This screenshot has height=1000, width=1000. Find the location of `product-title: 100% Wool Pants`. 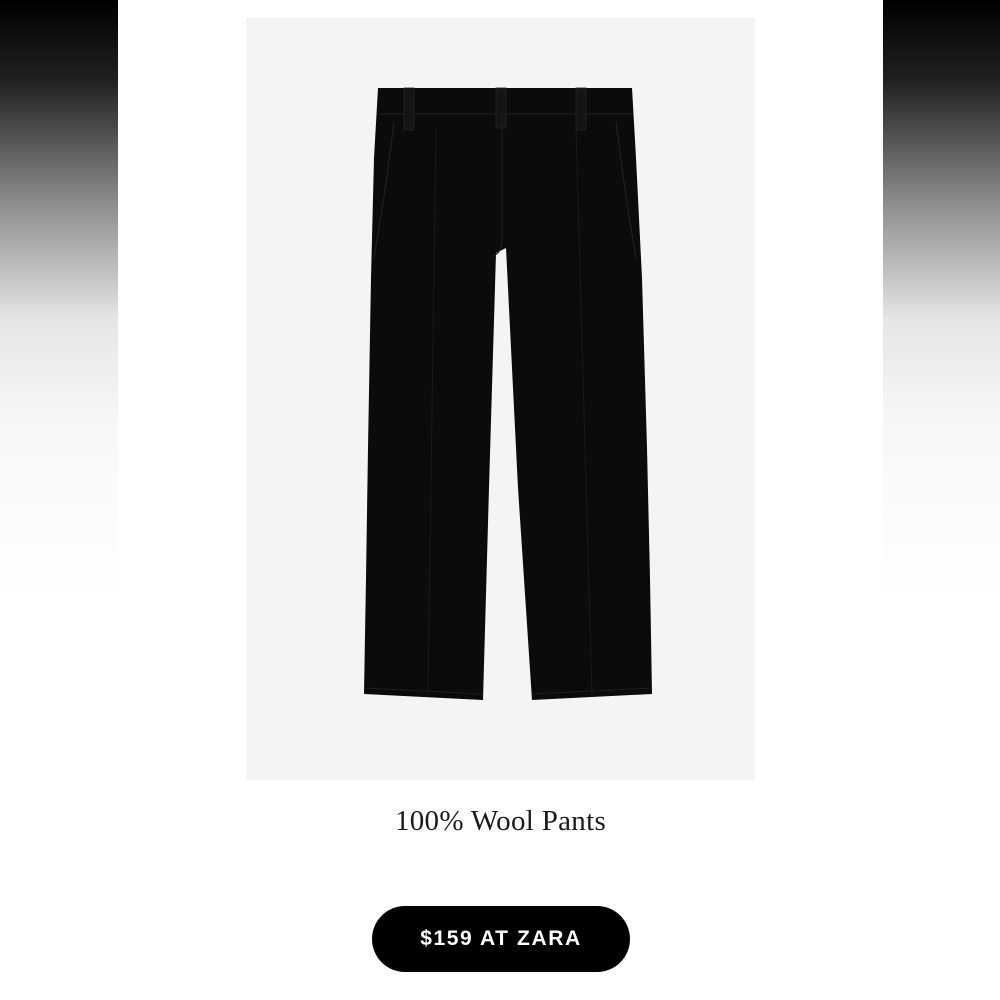

product-title: 100% Wool Pants is located at coordinates (500, 821).